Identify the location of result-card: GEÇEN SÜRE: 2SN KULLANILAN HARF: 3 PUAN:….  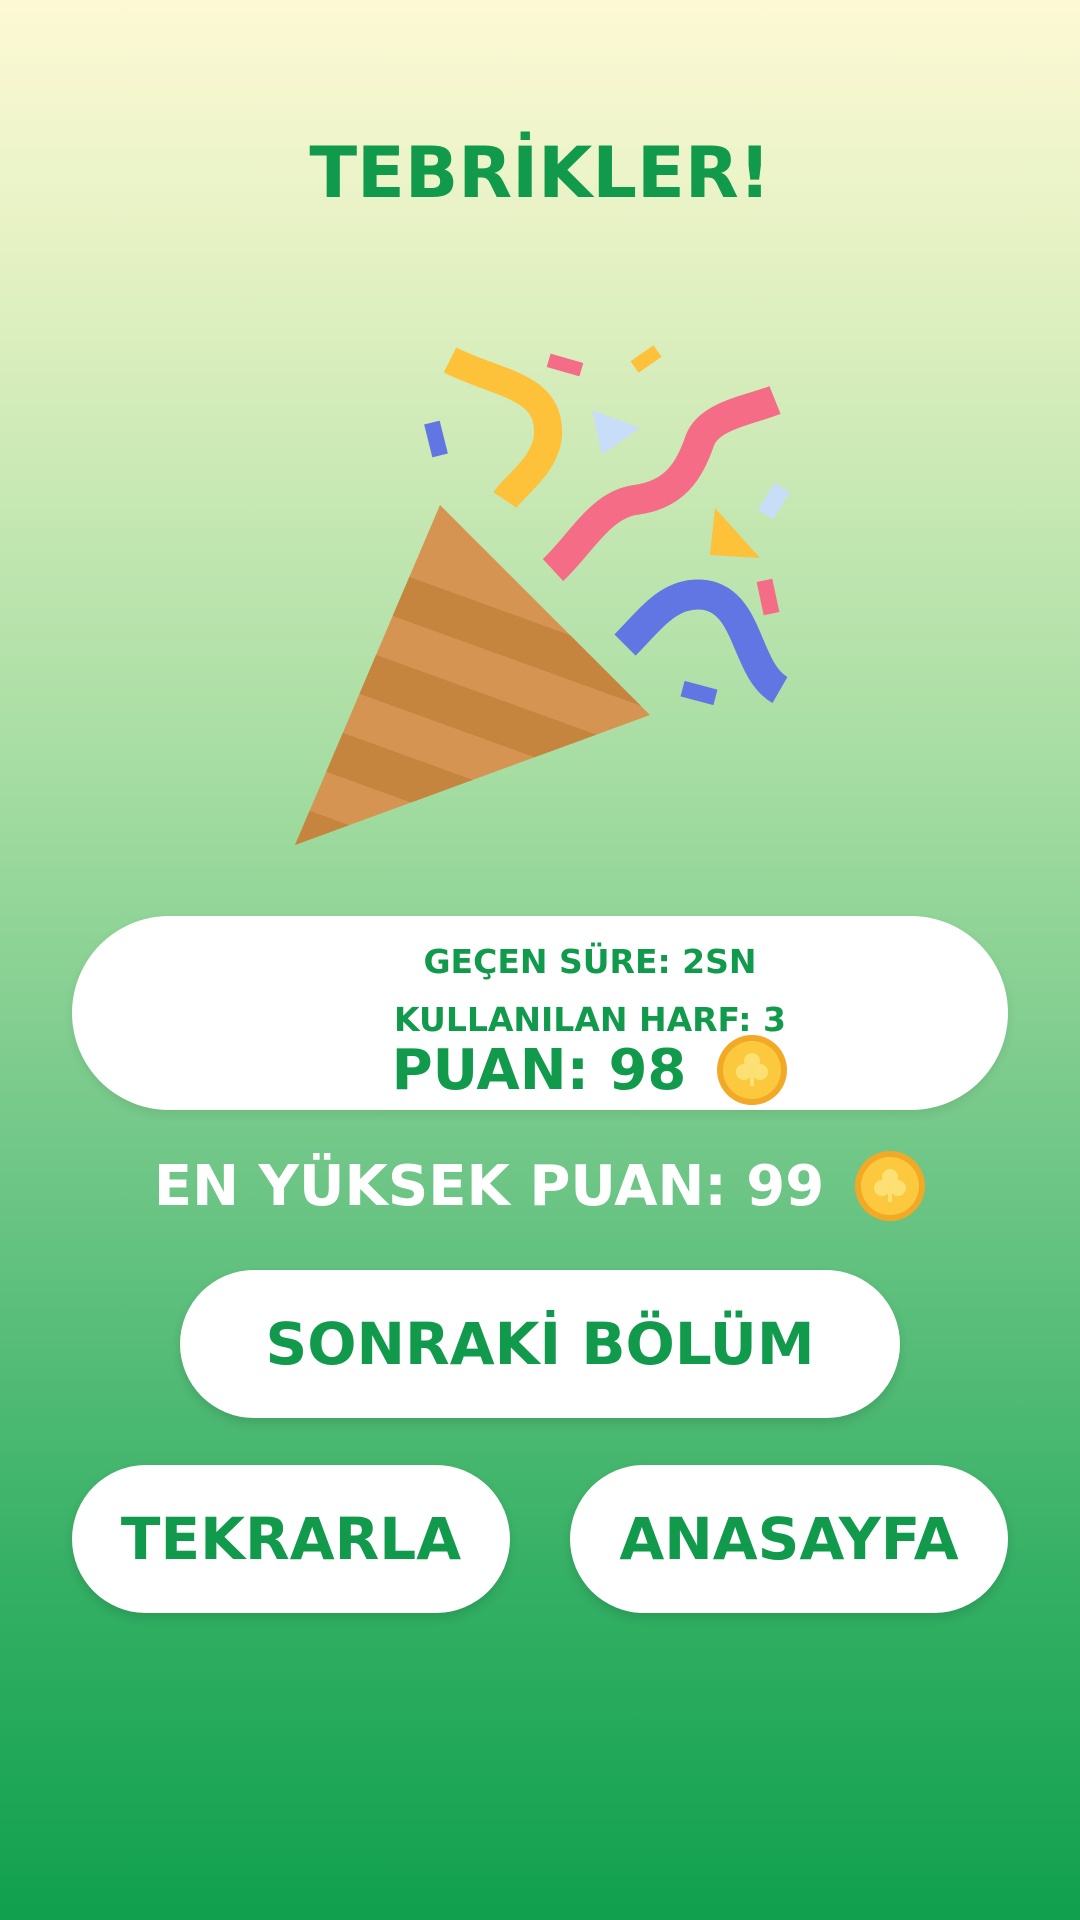
(540, 1013).